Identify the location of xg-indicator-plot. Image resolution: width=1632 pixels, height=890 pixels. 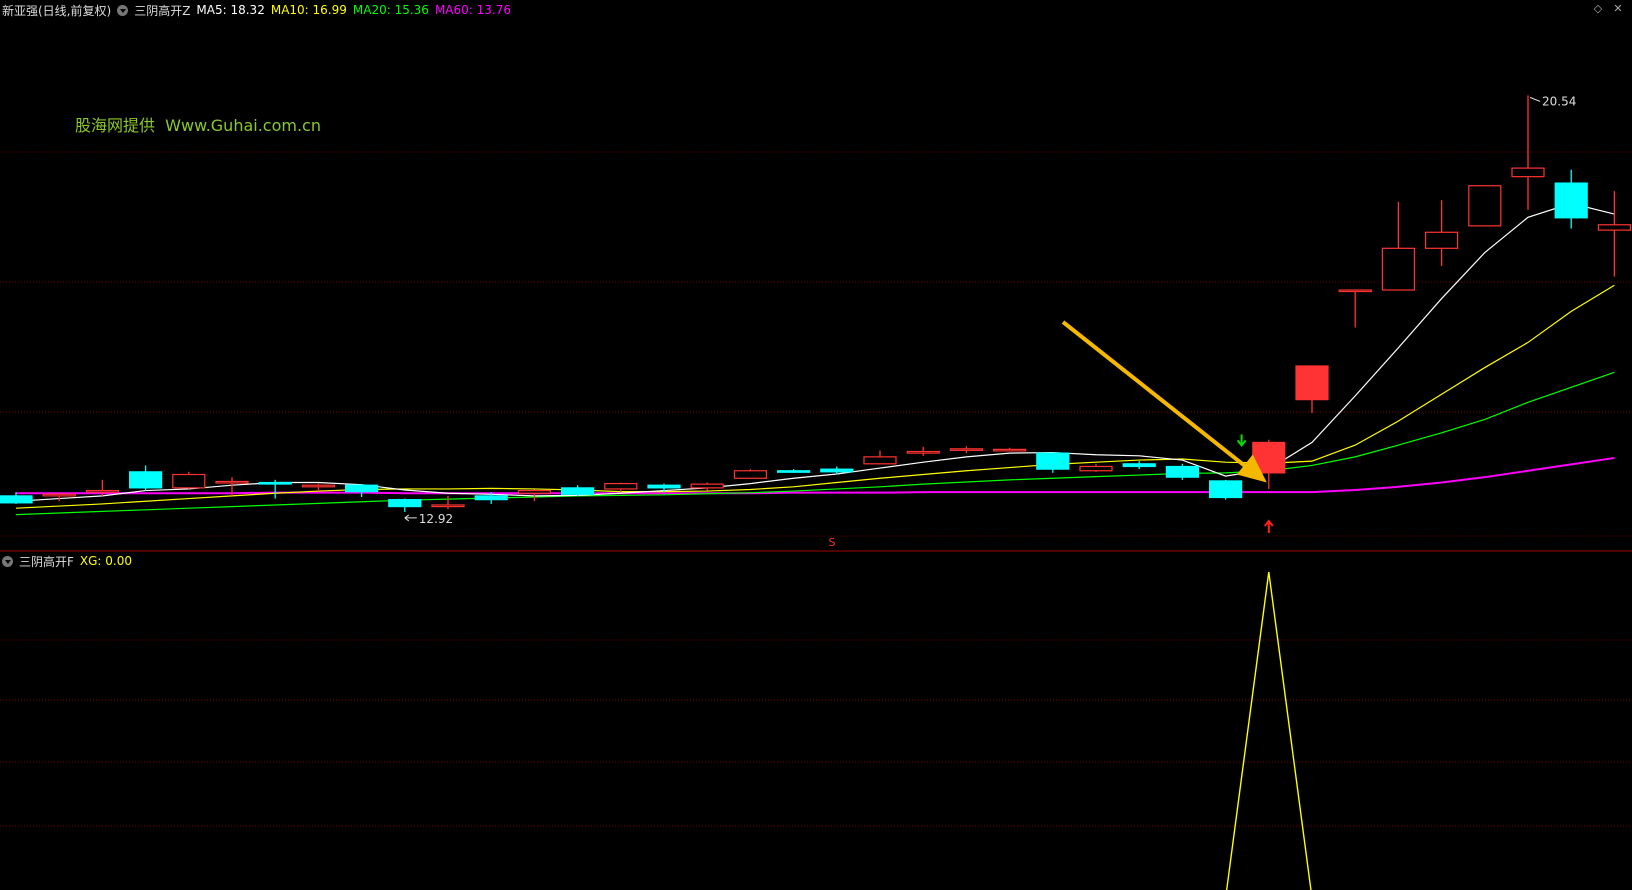
(1268, 730).